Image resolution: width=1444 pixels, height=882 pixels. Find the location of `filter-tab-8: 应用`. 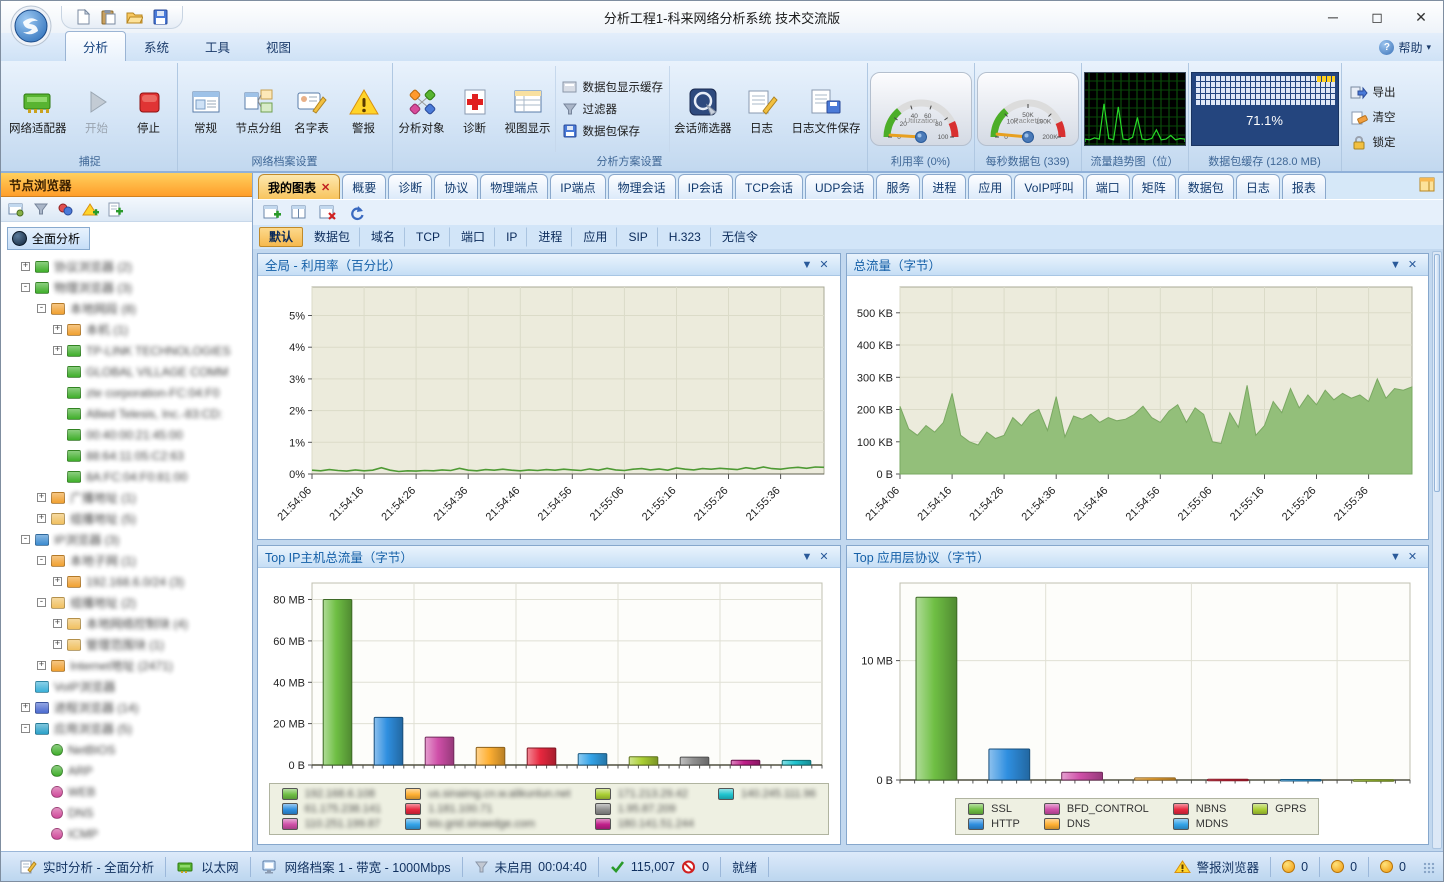

filter-tab-8: 应用 is located at coordinates (595, 237).